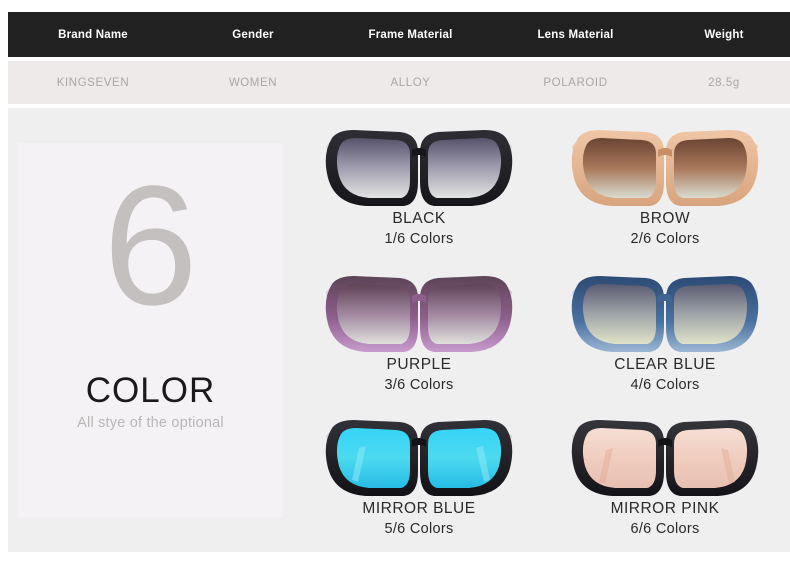 Image resolution: width=790 pixels, height=566 pixels. I want to click on variant-count: 4/6 Colors, so click(665, 385).